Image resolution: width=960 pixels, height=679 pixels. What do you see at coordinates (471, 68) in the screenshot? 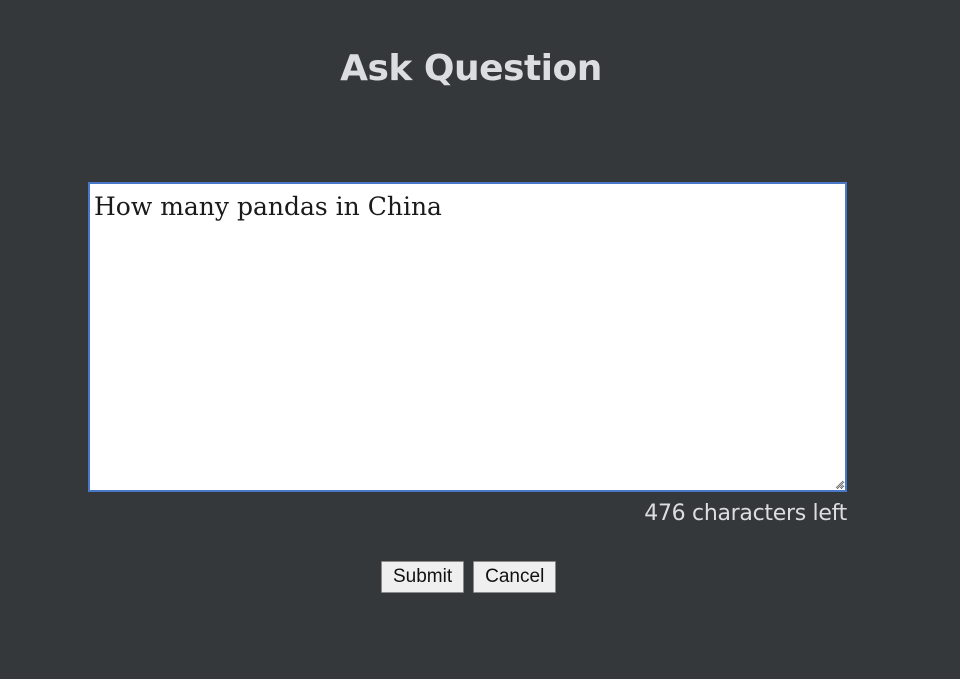
I see `page-title: Ask Question` at bounding box center [471, 68].